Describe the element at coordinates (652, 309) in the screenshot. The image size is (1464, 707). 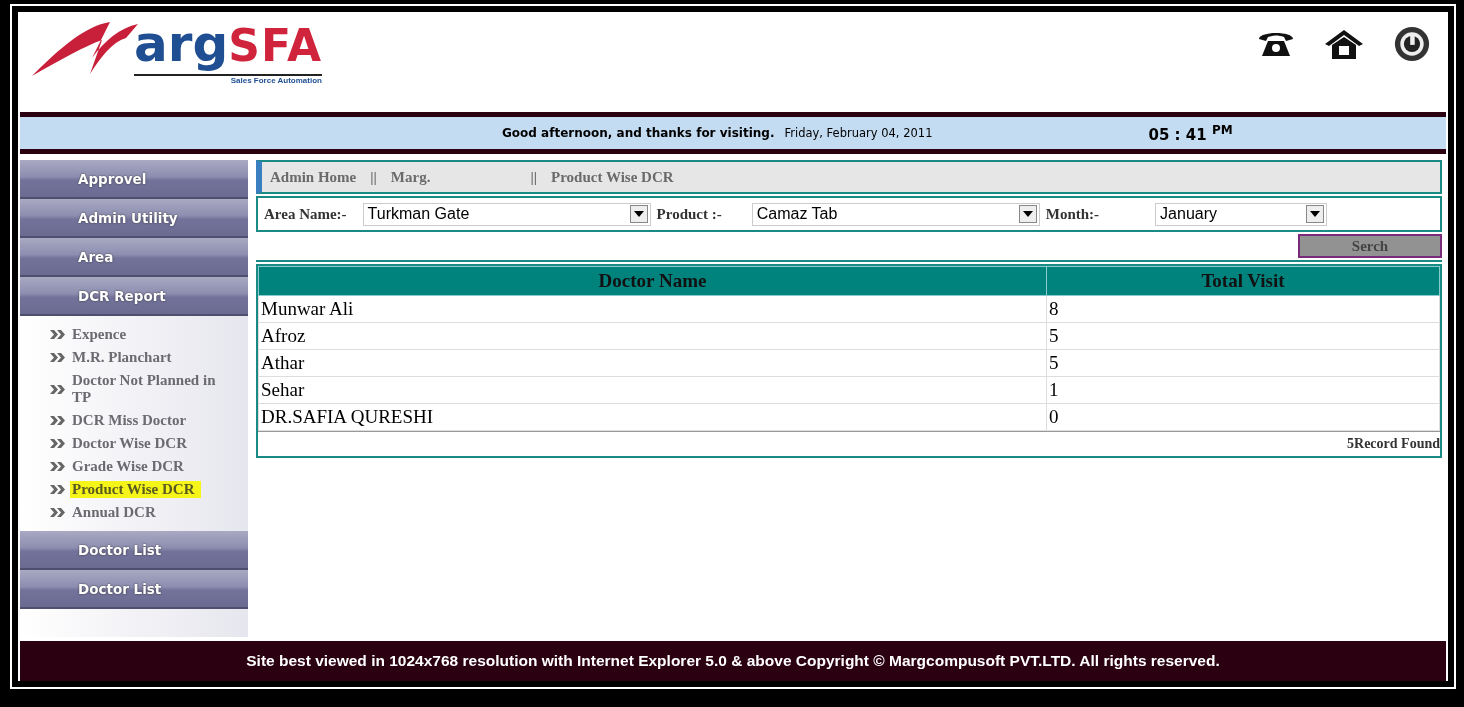
I see `table-cell: Munwar Ali` at that location.